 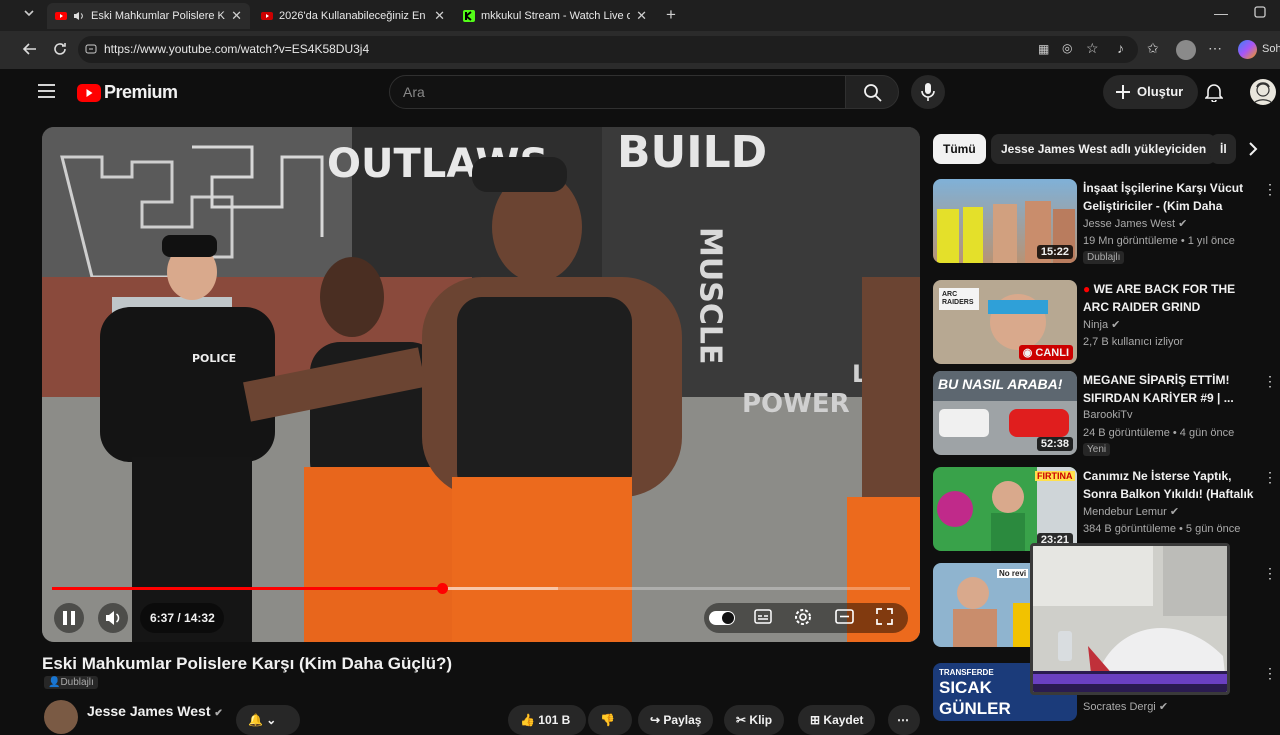 I want to click on chip-all: Tümü, so click(x=959, y=149).